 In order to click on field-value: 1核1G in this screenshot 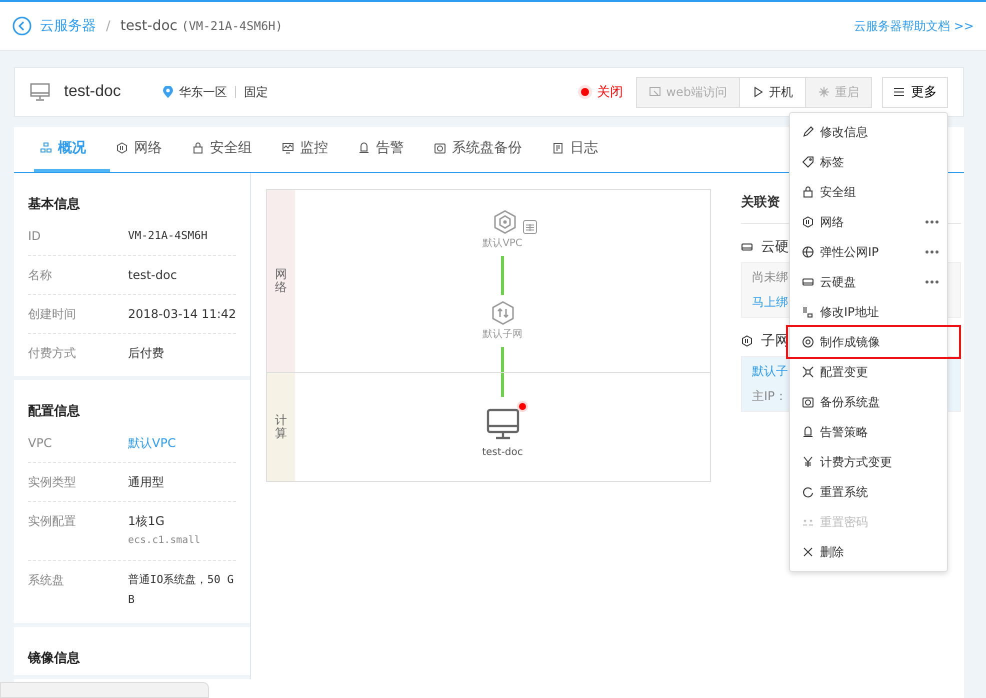, I will do `click(146, 521)`.